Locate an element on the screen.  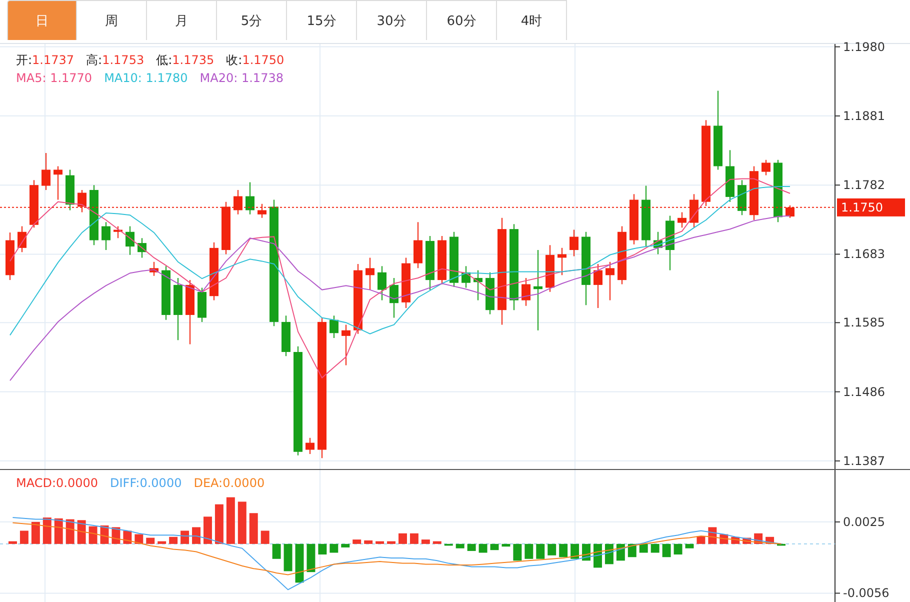
last-price-tag: 1.1750 is located at coordinates (871, 207).